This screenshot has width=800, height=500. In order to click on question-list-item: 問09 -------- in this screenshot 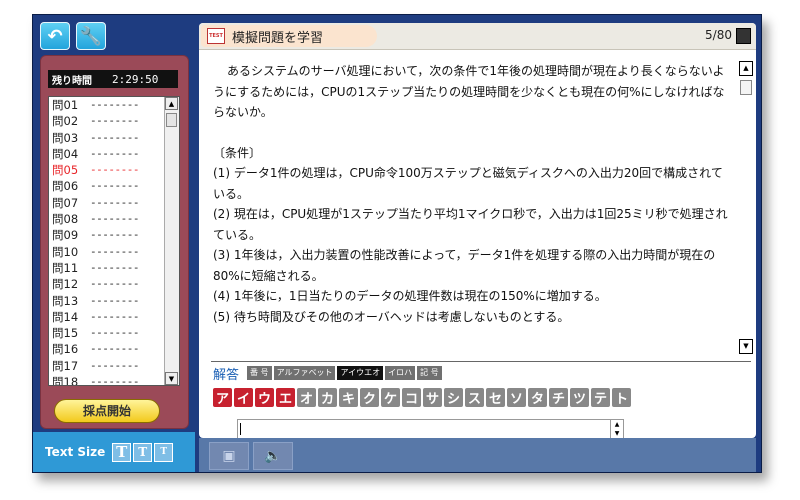, I will do `click(114, 235)`.